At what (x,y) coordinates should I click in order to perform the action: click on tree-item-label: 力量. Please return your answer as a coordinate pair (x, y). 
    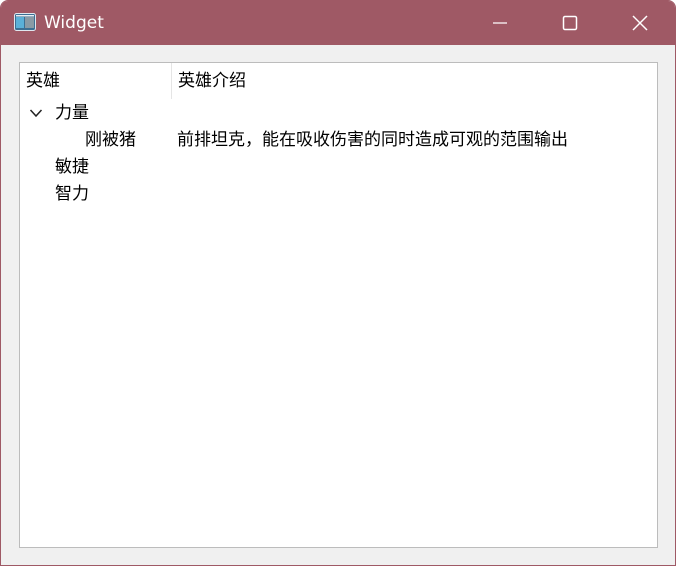
    Looking at the image, I should click on (72, 113).